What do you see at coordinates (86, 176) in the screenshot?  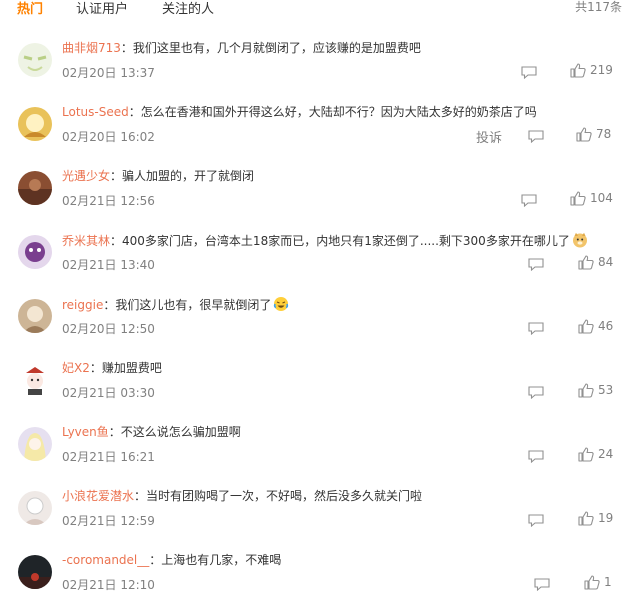 I see `comment-username: 光遇少女` at bounding box center [86, 176].